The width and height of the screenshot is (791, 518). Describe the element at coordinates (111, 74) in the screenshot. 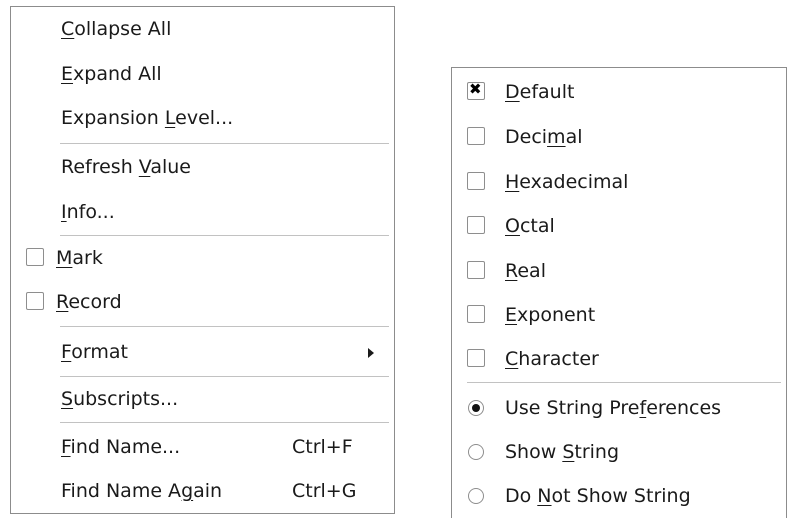

I see `menu-item-label: Expand All` at that location.